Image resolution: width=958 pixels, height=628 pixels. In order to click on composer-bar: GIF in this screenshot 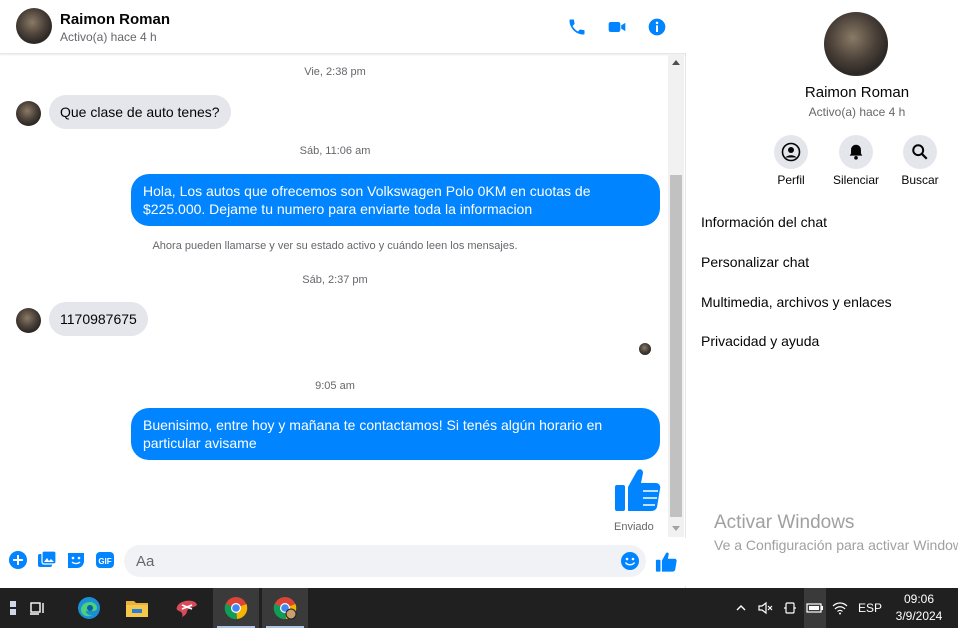, I will do `click(343, 562)`.